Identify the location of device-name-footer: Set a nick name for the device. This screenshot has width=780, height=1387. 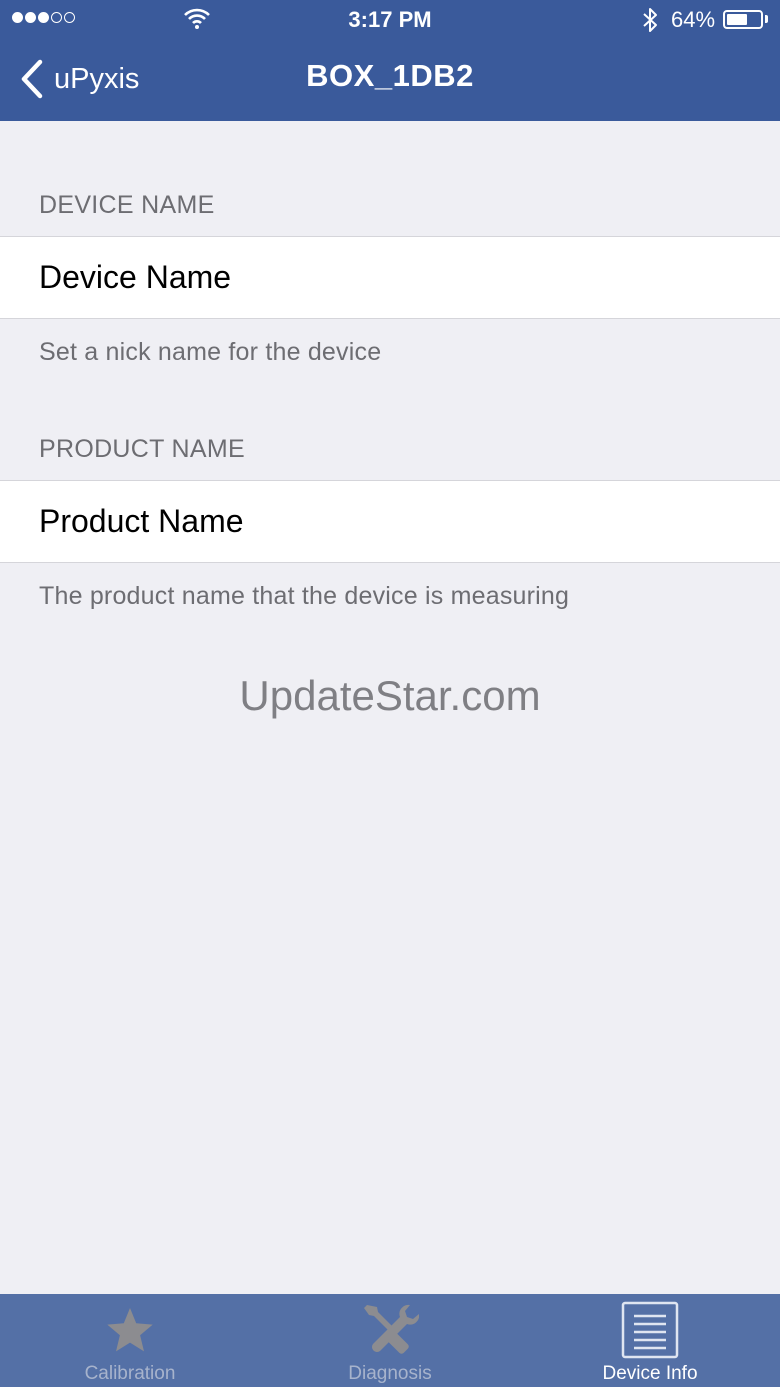
(210, 352).